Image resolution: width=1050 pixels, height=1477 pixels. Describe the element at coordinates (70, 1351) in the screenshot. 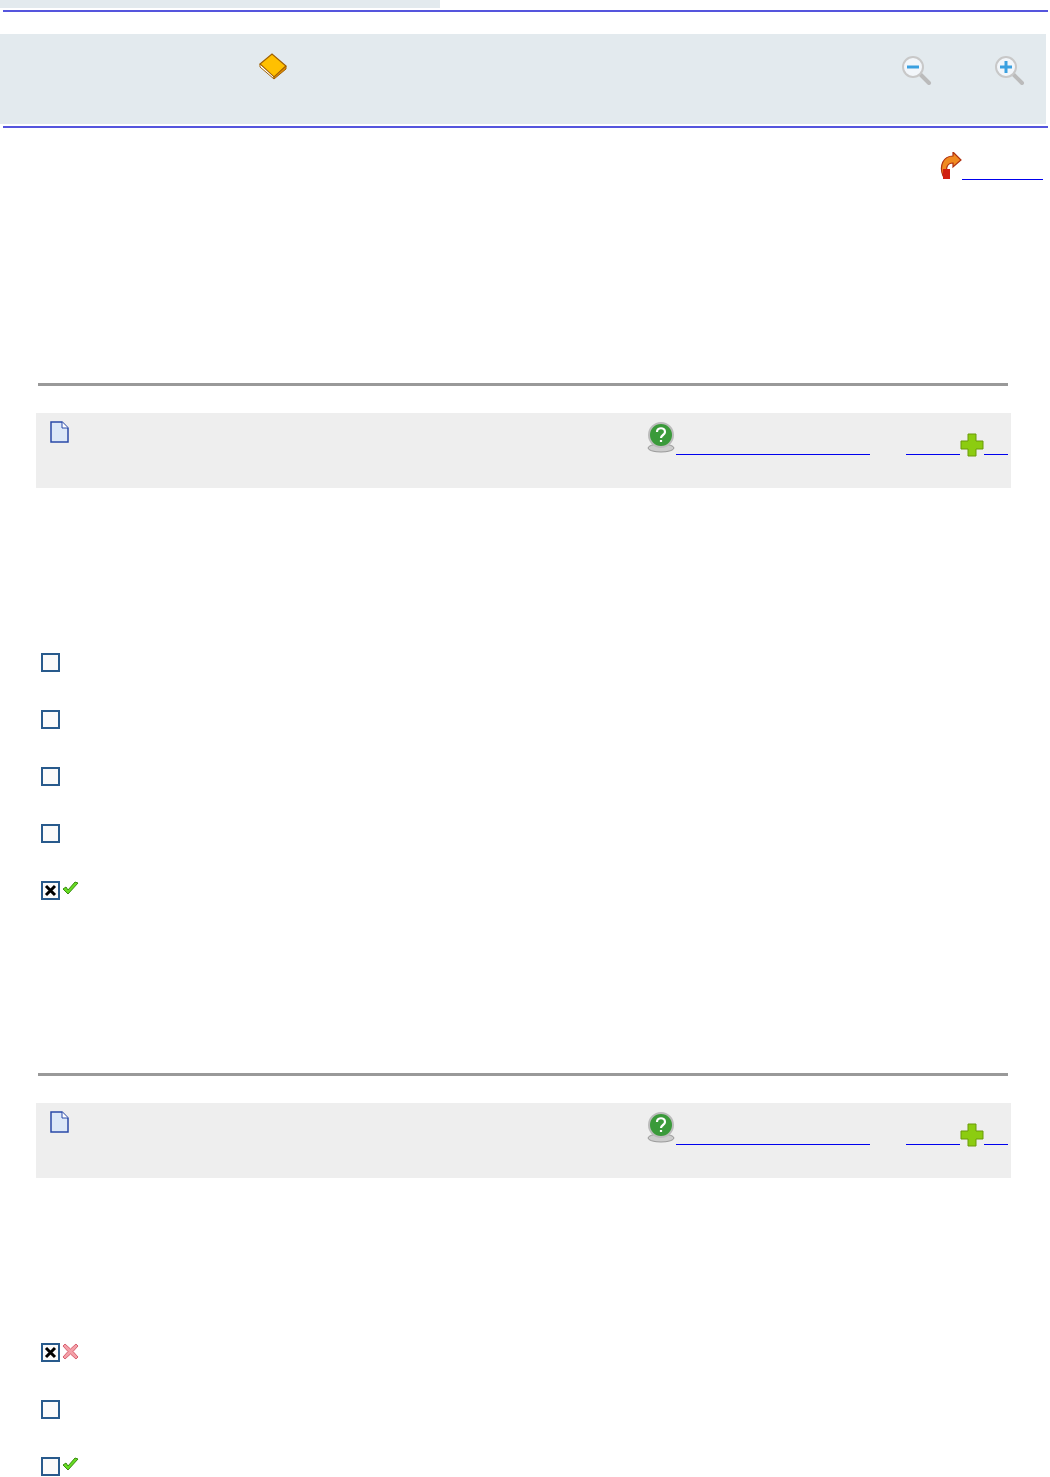

I see `cross-icon` at that location.